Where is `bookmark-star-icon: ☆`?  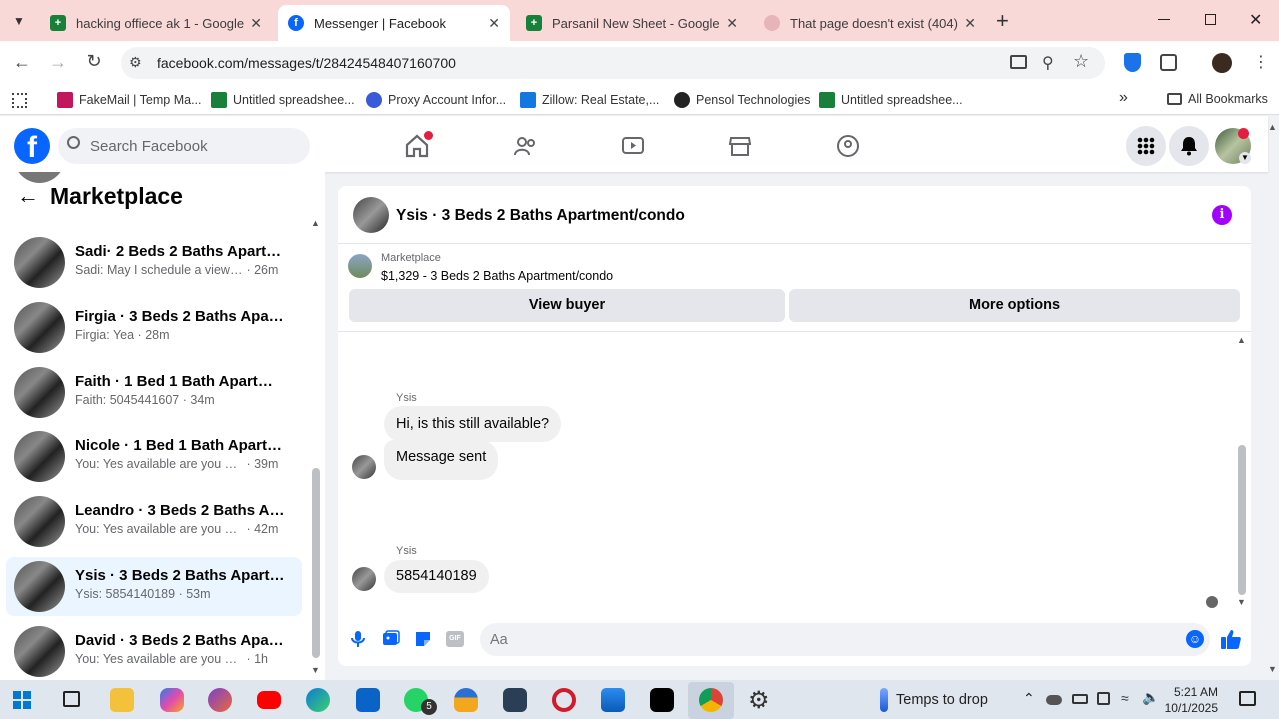
bookmark-star-icon: ☆ is located at coordinates (1081, 61).